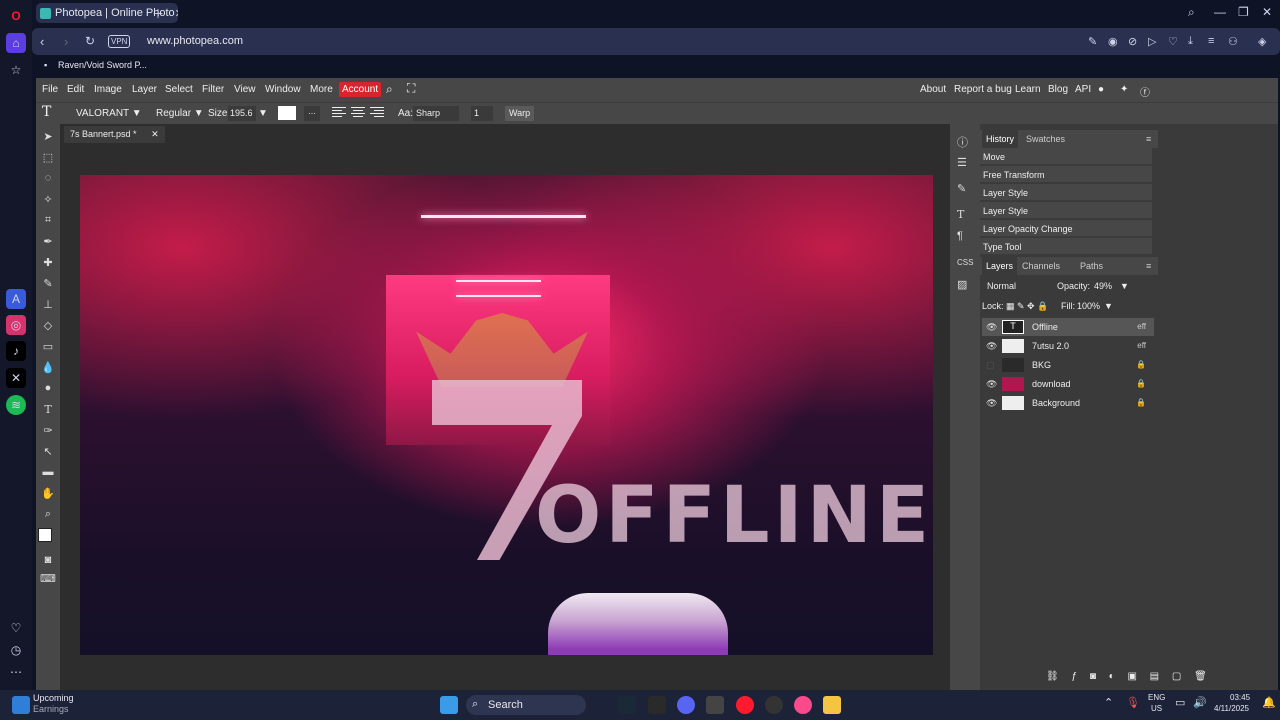 This screenshot has width=1280, height=720. What do you see at coordinates (1211, 41) in the screenshot?
I see `menu-icon: ≡` at bounding box center [1211, 41].